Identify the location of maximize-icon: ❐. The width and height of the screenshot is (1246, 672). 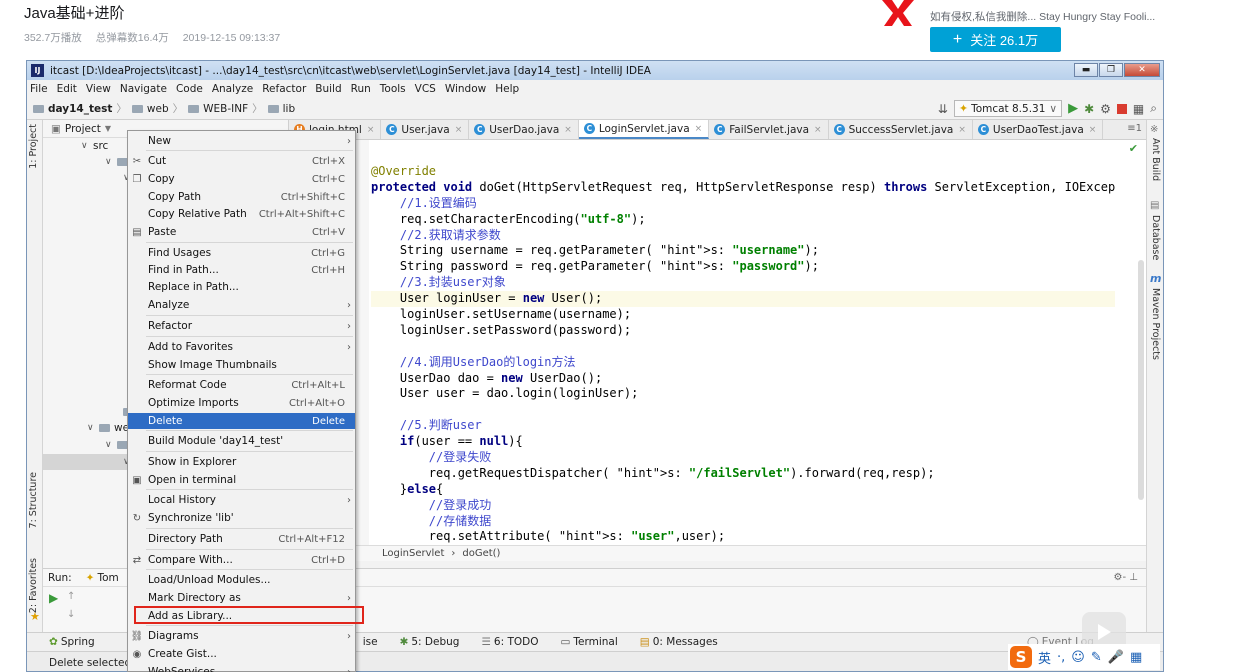
(1111, 70).